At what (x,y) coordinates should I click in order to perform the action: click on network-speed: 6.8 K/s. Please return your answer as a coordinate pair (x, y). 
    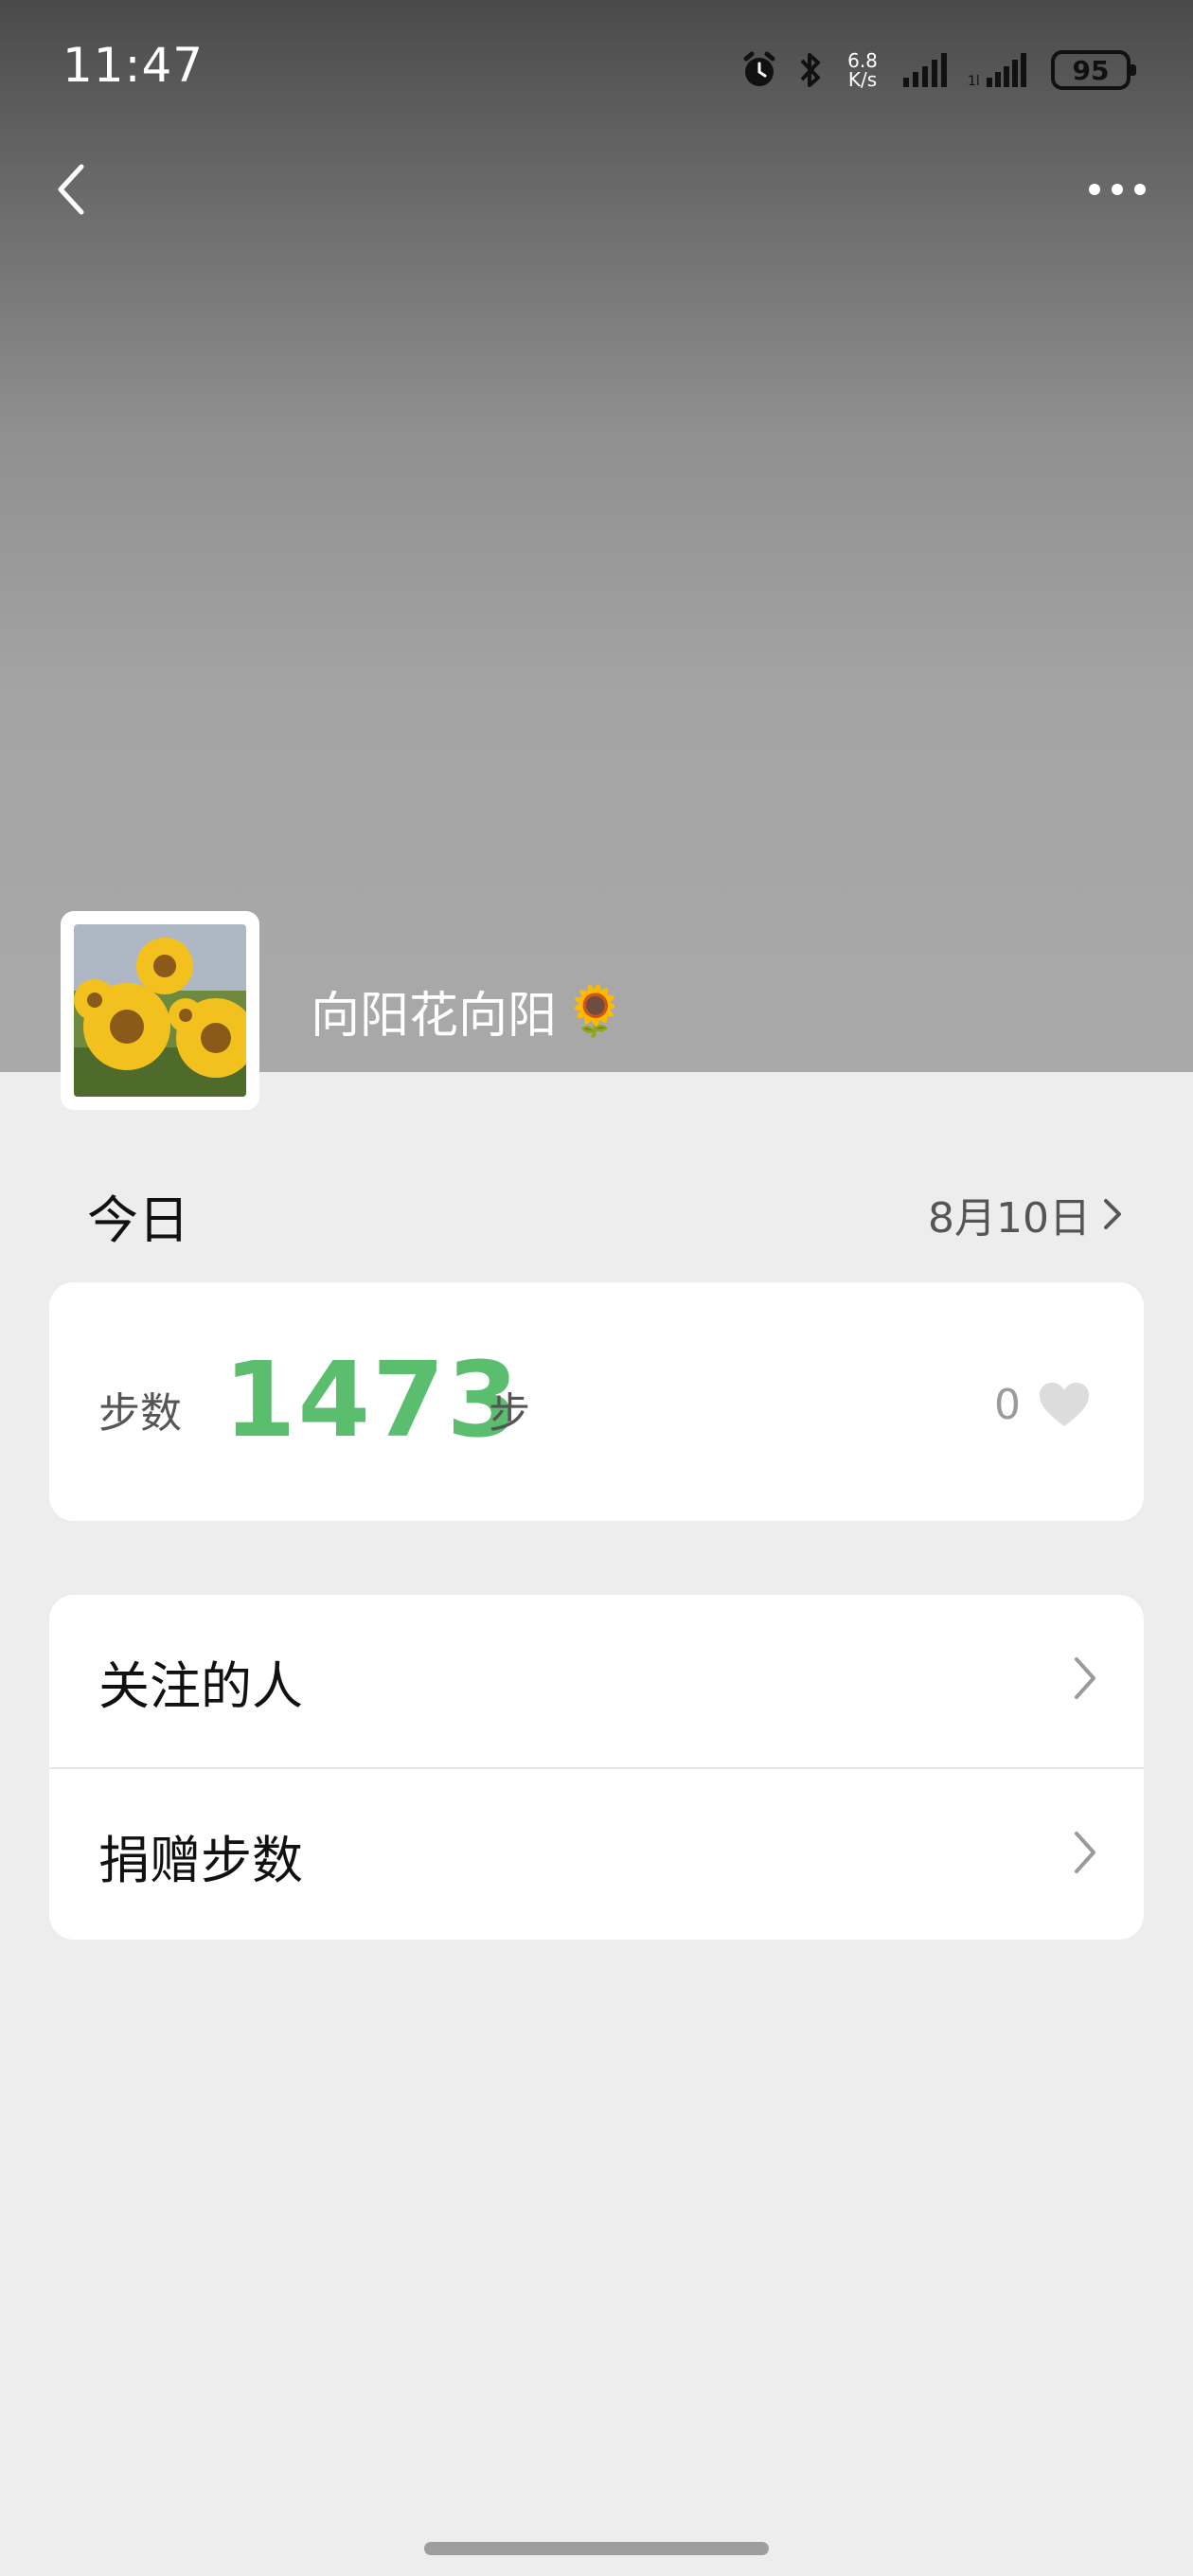
    Looking at the image, I should click on (862, 70).